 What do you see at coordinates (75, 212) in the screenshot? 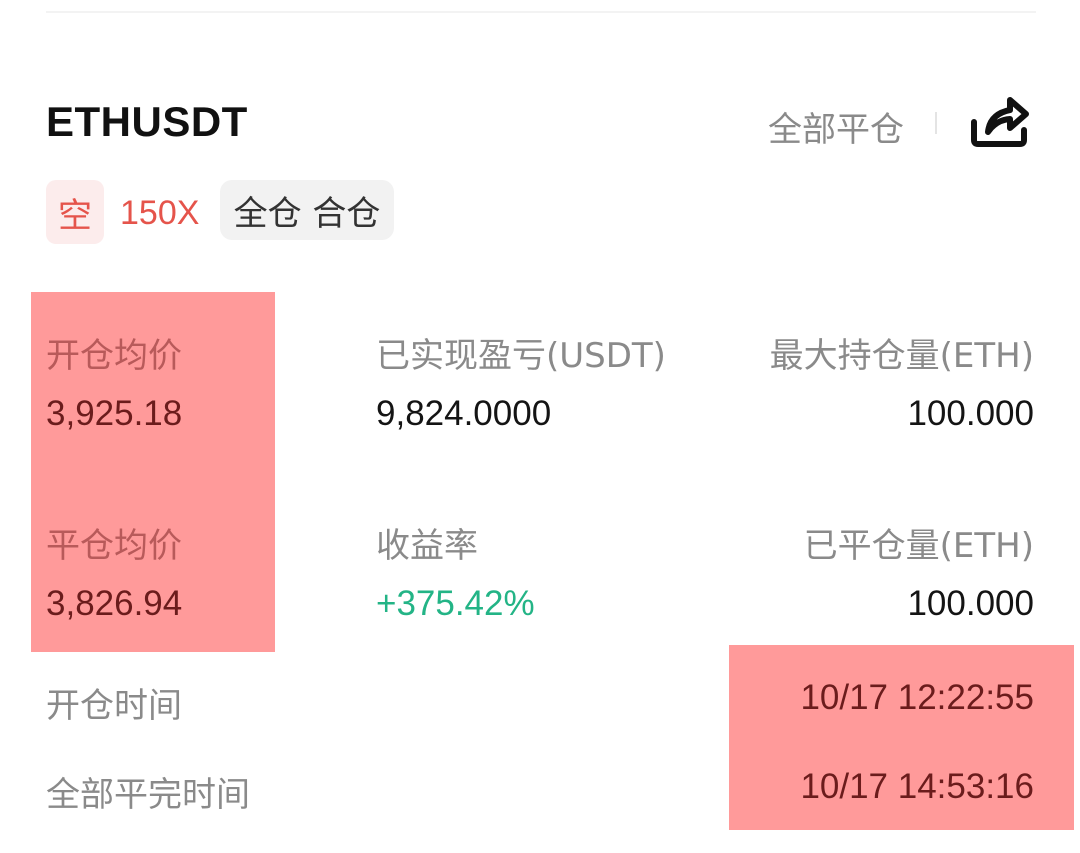
I see `side-badge: 空` at bounding box center [75, 212].